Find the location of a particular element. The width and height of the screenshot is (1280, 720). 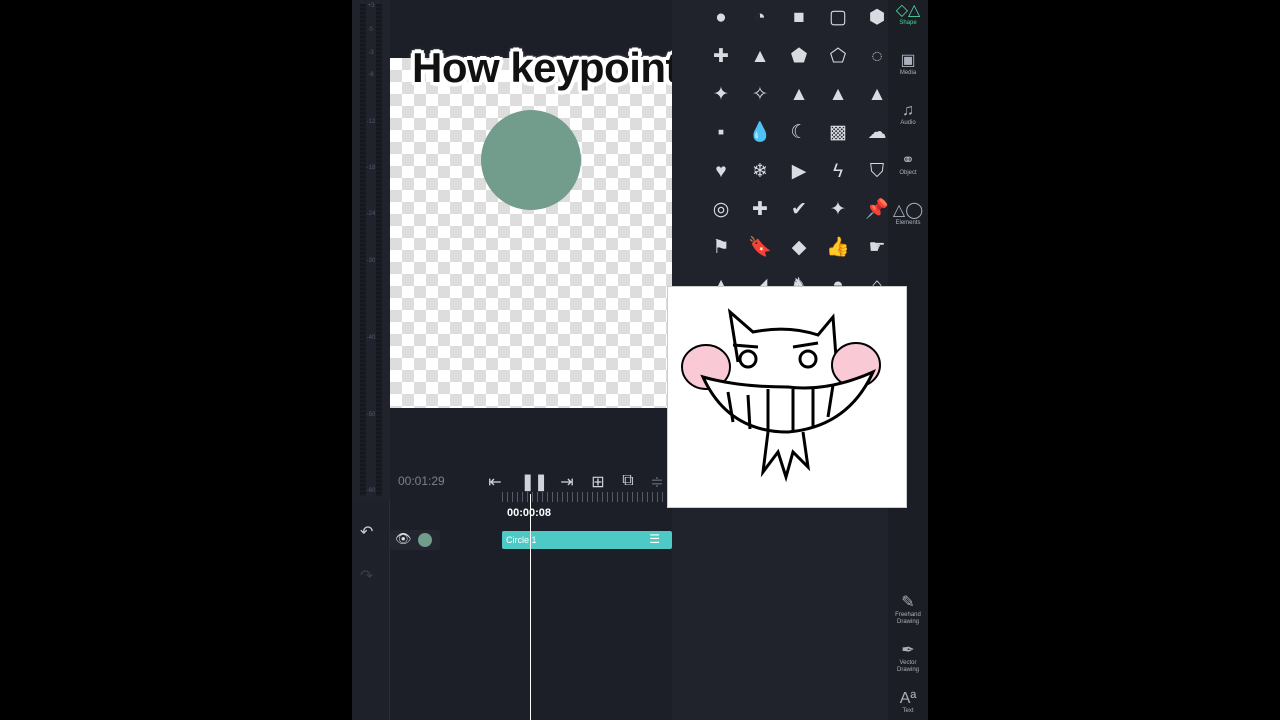

clip-handle-icon: ☰ is located at coordinates (654, 539).